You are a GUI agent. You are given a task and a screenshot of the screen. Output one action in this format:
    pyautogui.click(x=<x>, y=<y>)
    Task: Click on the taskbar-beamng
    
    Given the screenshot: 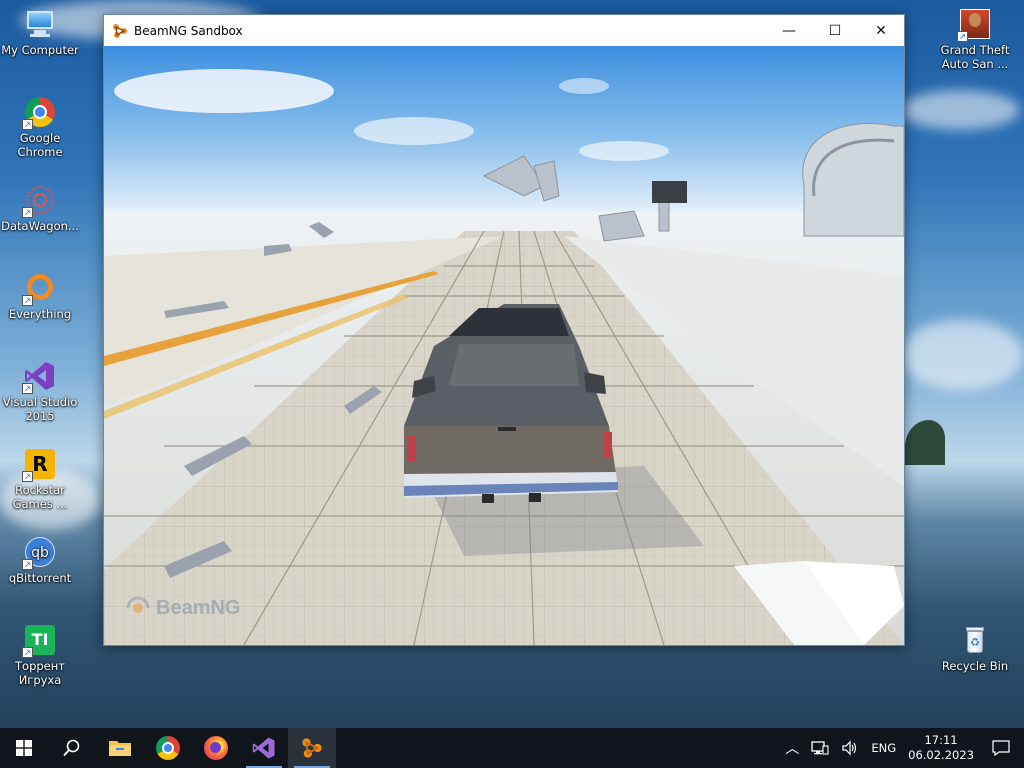 What is the action you would take?
    pyautogui.click(x=312, y=748)
    